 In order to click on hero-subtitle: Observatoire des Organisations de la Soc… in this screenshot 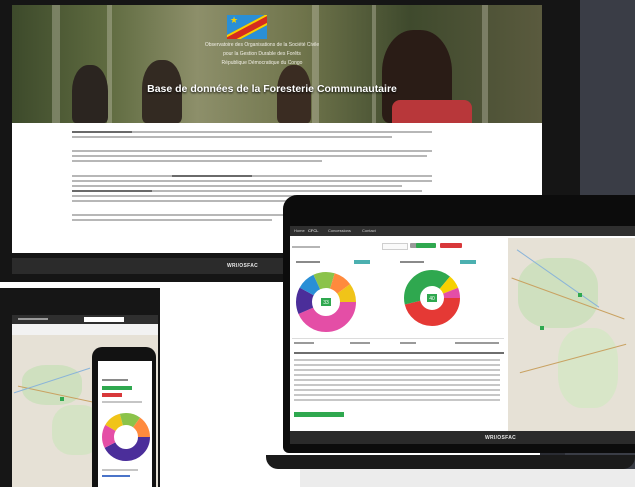, I will do `click(262, 45)`.